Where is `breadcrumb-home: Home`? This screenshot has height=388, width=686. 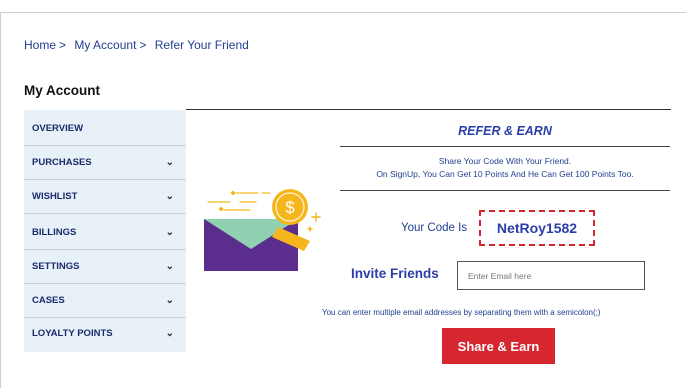 breadcrumb-home: Home is located at coordinates (40, 45).